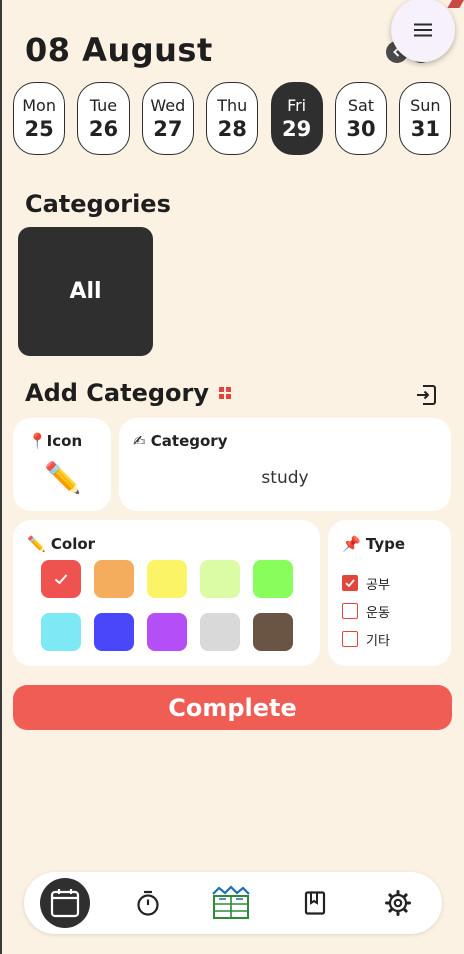  I want to click on day-chip-tue: Tue 26, so click(103, 118).